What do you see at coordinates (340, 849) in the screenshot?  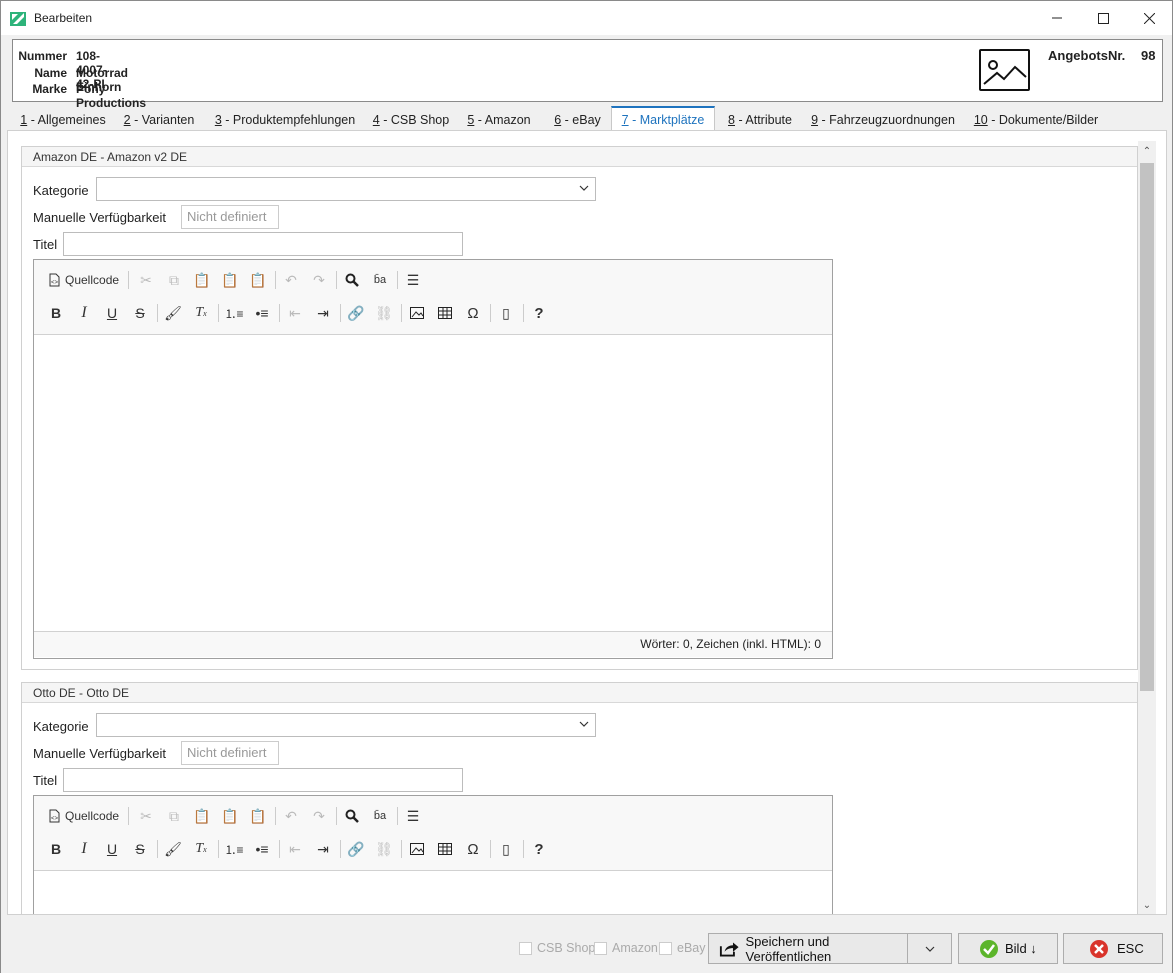 I see `toolbar-separator` at bounding box center [340, 849].